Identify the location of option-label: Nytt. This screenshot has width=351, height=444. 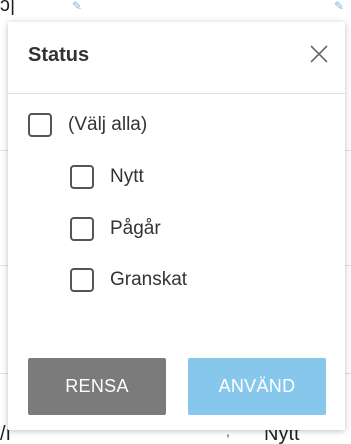
(127, 176).